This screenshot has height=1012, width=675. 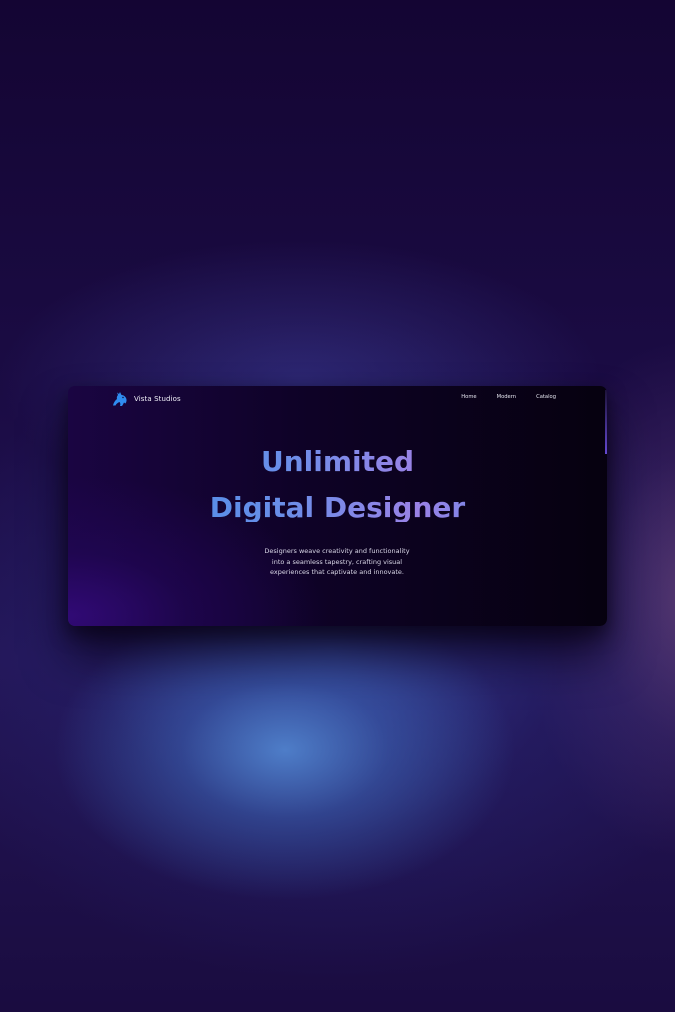 I want to click on hero-title-line2: Digital Designer, so click(x=337, y=508).